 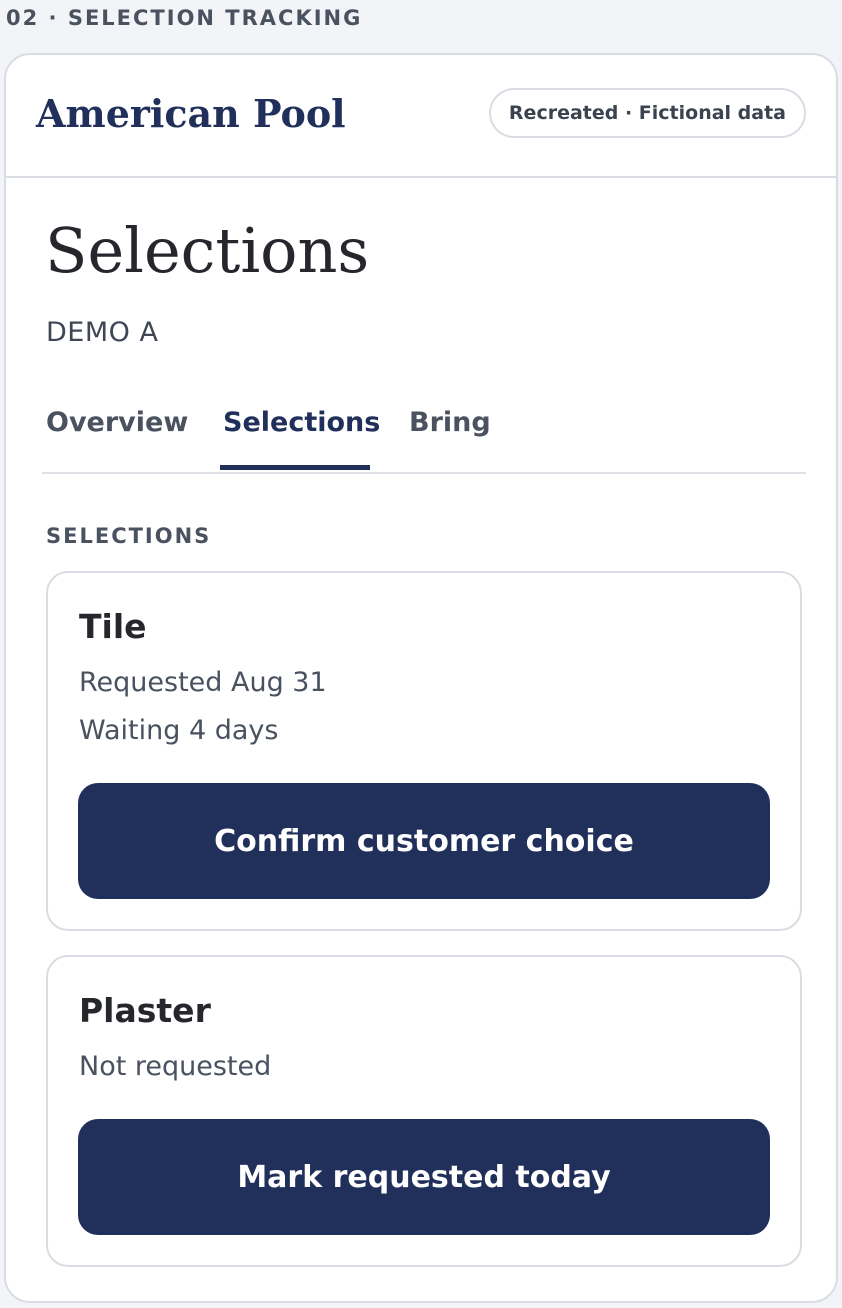 What do you see at coordinates (301, 422) in the screenshot?
I see `tab-selections: Selections` at bounding box center [301, 422].